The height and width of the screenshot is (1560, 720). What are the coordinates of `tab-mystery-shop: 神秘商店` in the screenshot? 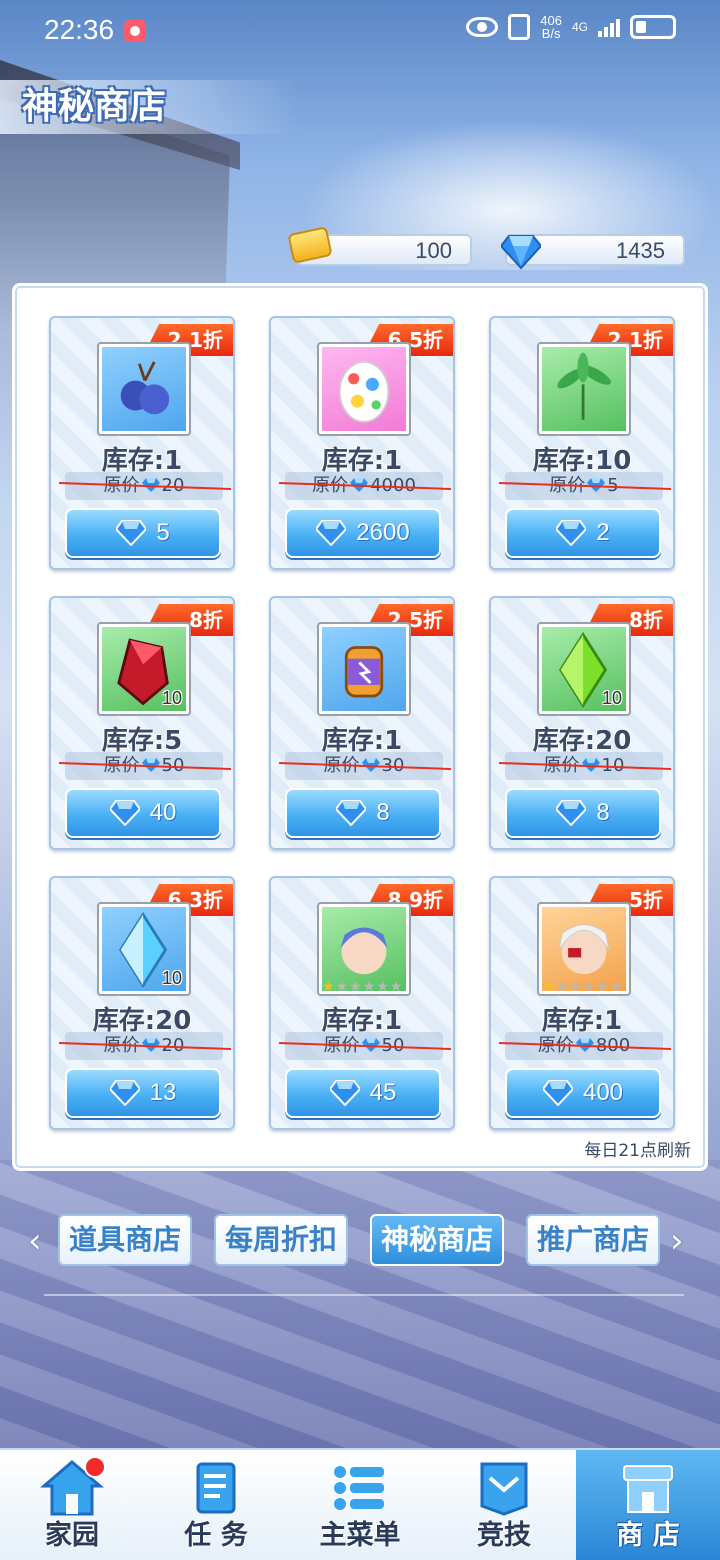 It's located at (437, 1240).